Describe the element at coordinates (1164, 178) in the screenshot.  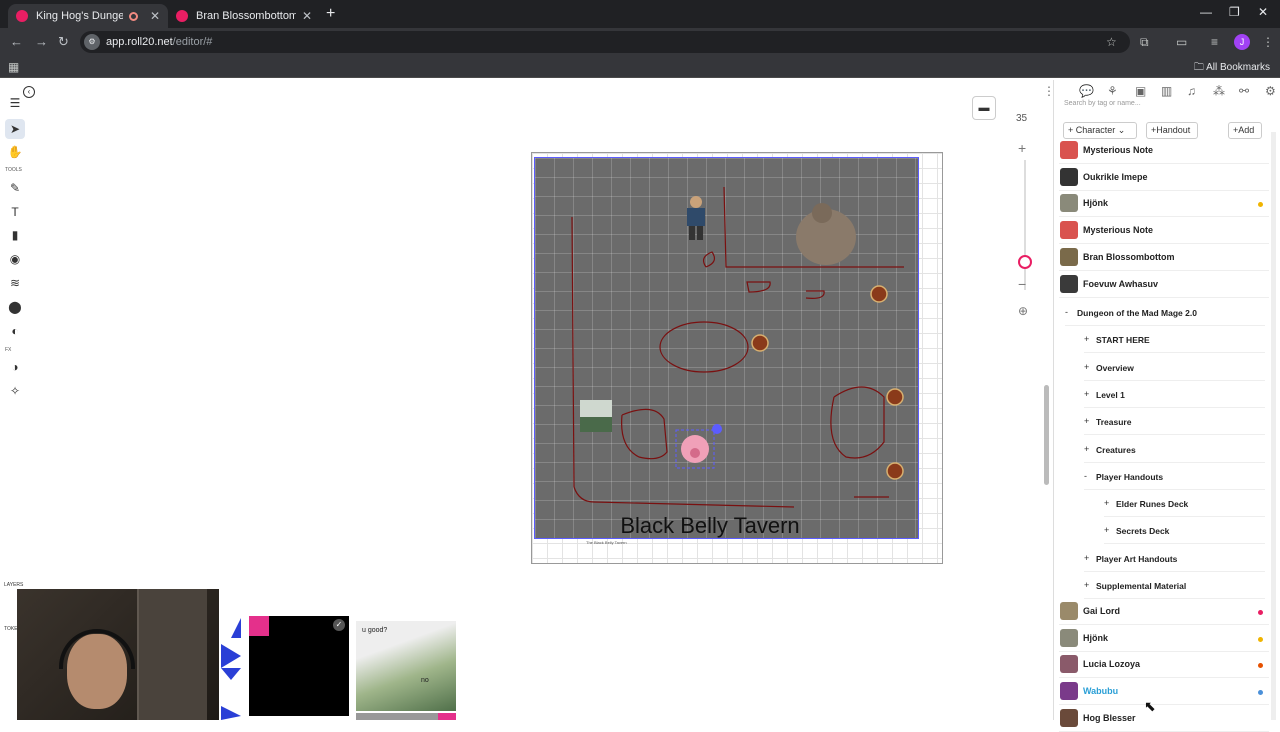
I see `journal-entry: Oukrikle Imepe` at that location.